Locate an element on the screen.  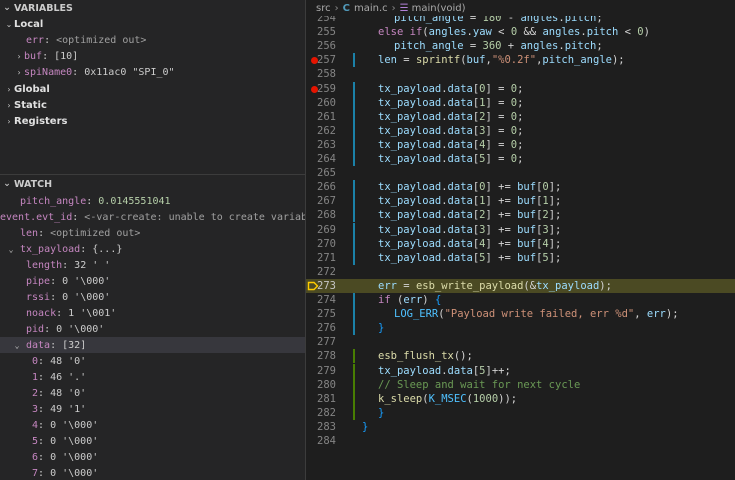
code-line: 262 tx_payload.data[3] = 0; is located at coordinates (520, 130).